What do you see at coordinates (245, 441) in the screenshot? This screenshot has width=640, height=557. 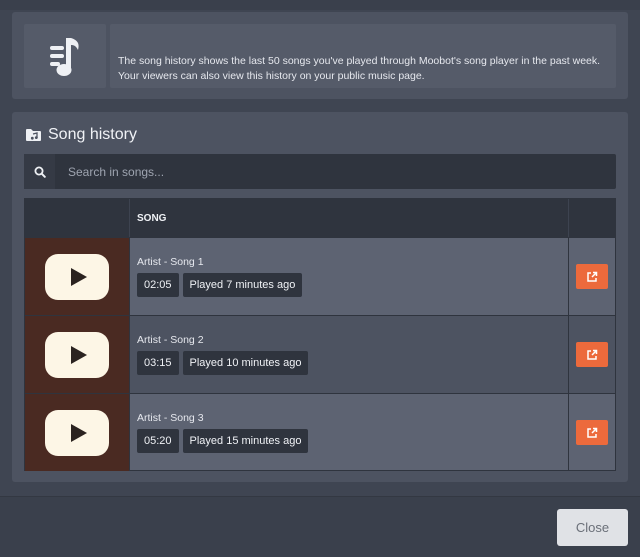 I see `played-badge: Played 15 minutes ago` at bounding box center [245, 441].